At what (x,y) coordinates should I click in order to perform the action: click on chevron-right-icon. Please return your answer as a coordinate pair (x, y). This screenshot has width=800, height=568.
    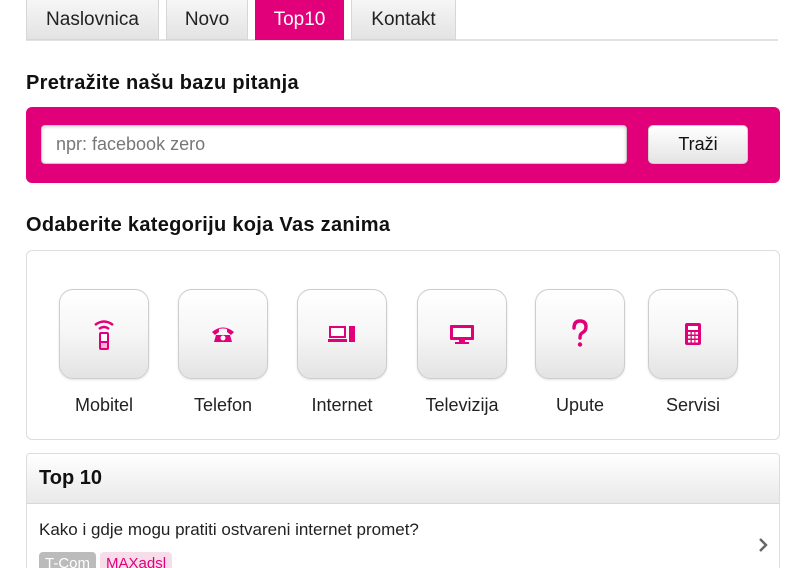
    Looking at the image, I should click on (763, 545).